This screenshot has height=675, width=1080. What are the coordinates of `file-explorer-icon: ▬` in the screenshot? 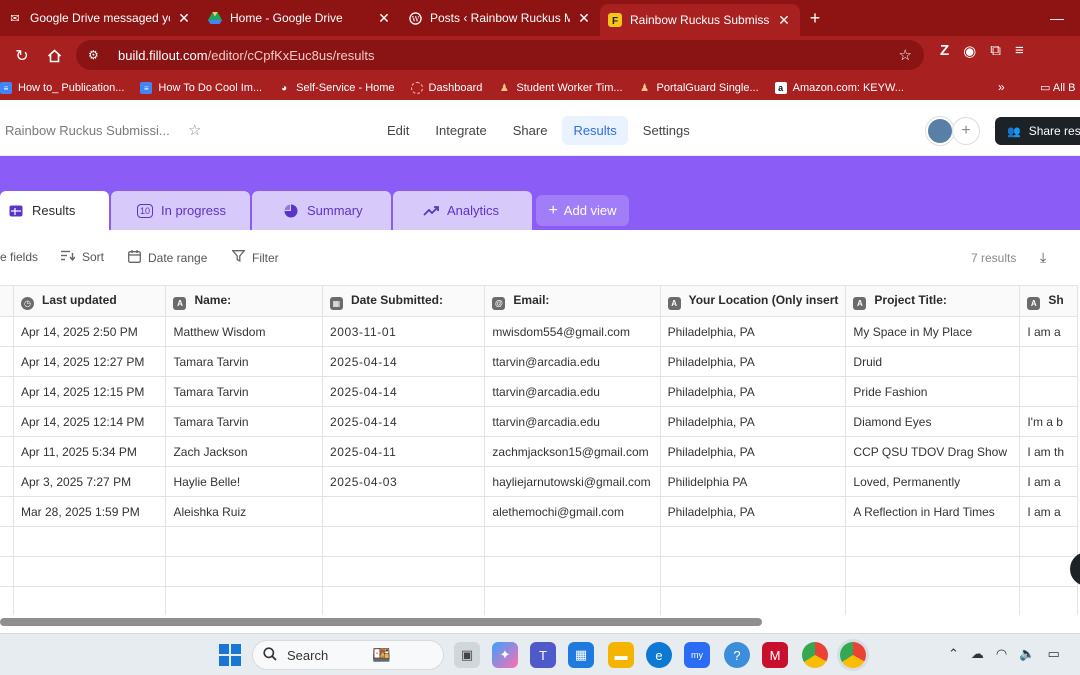 It's located at (621, 655).